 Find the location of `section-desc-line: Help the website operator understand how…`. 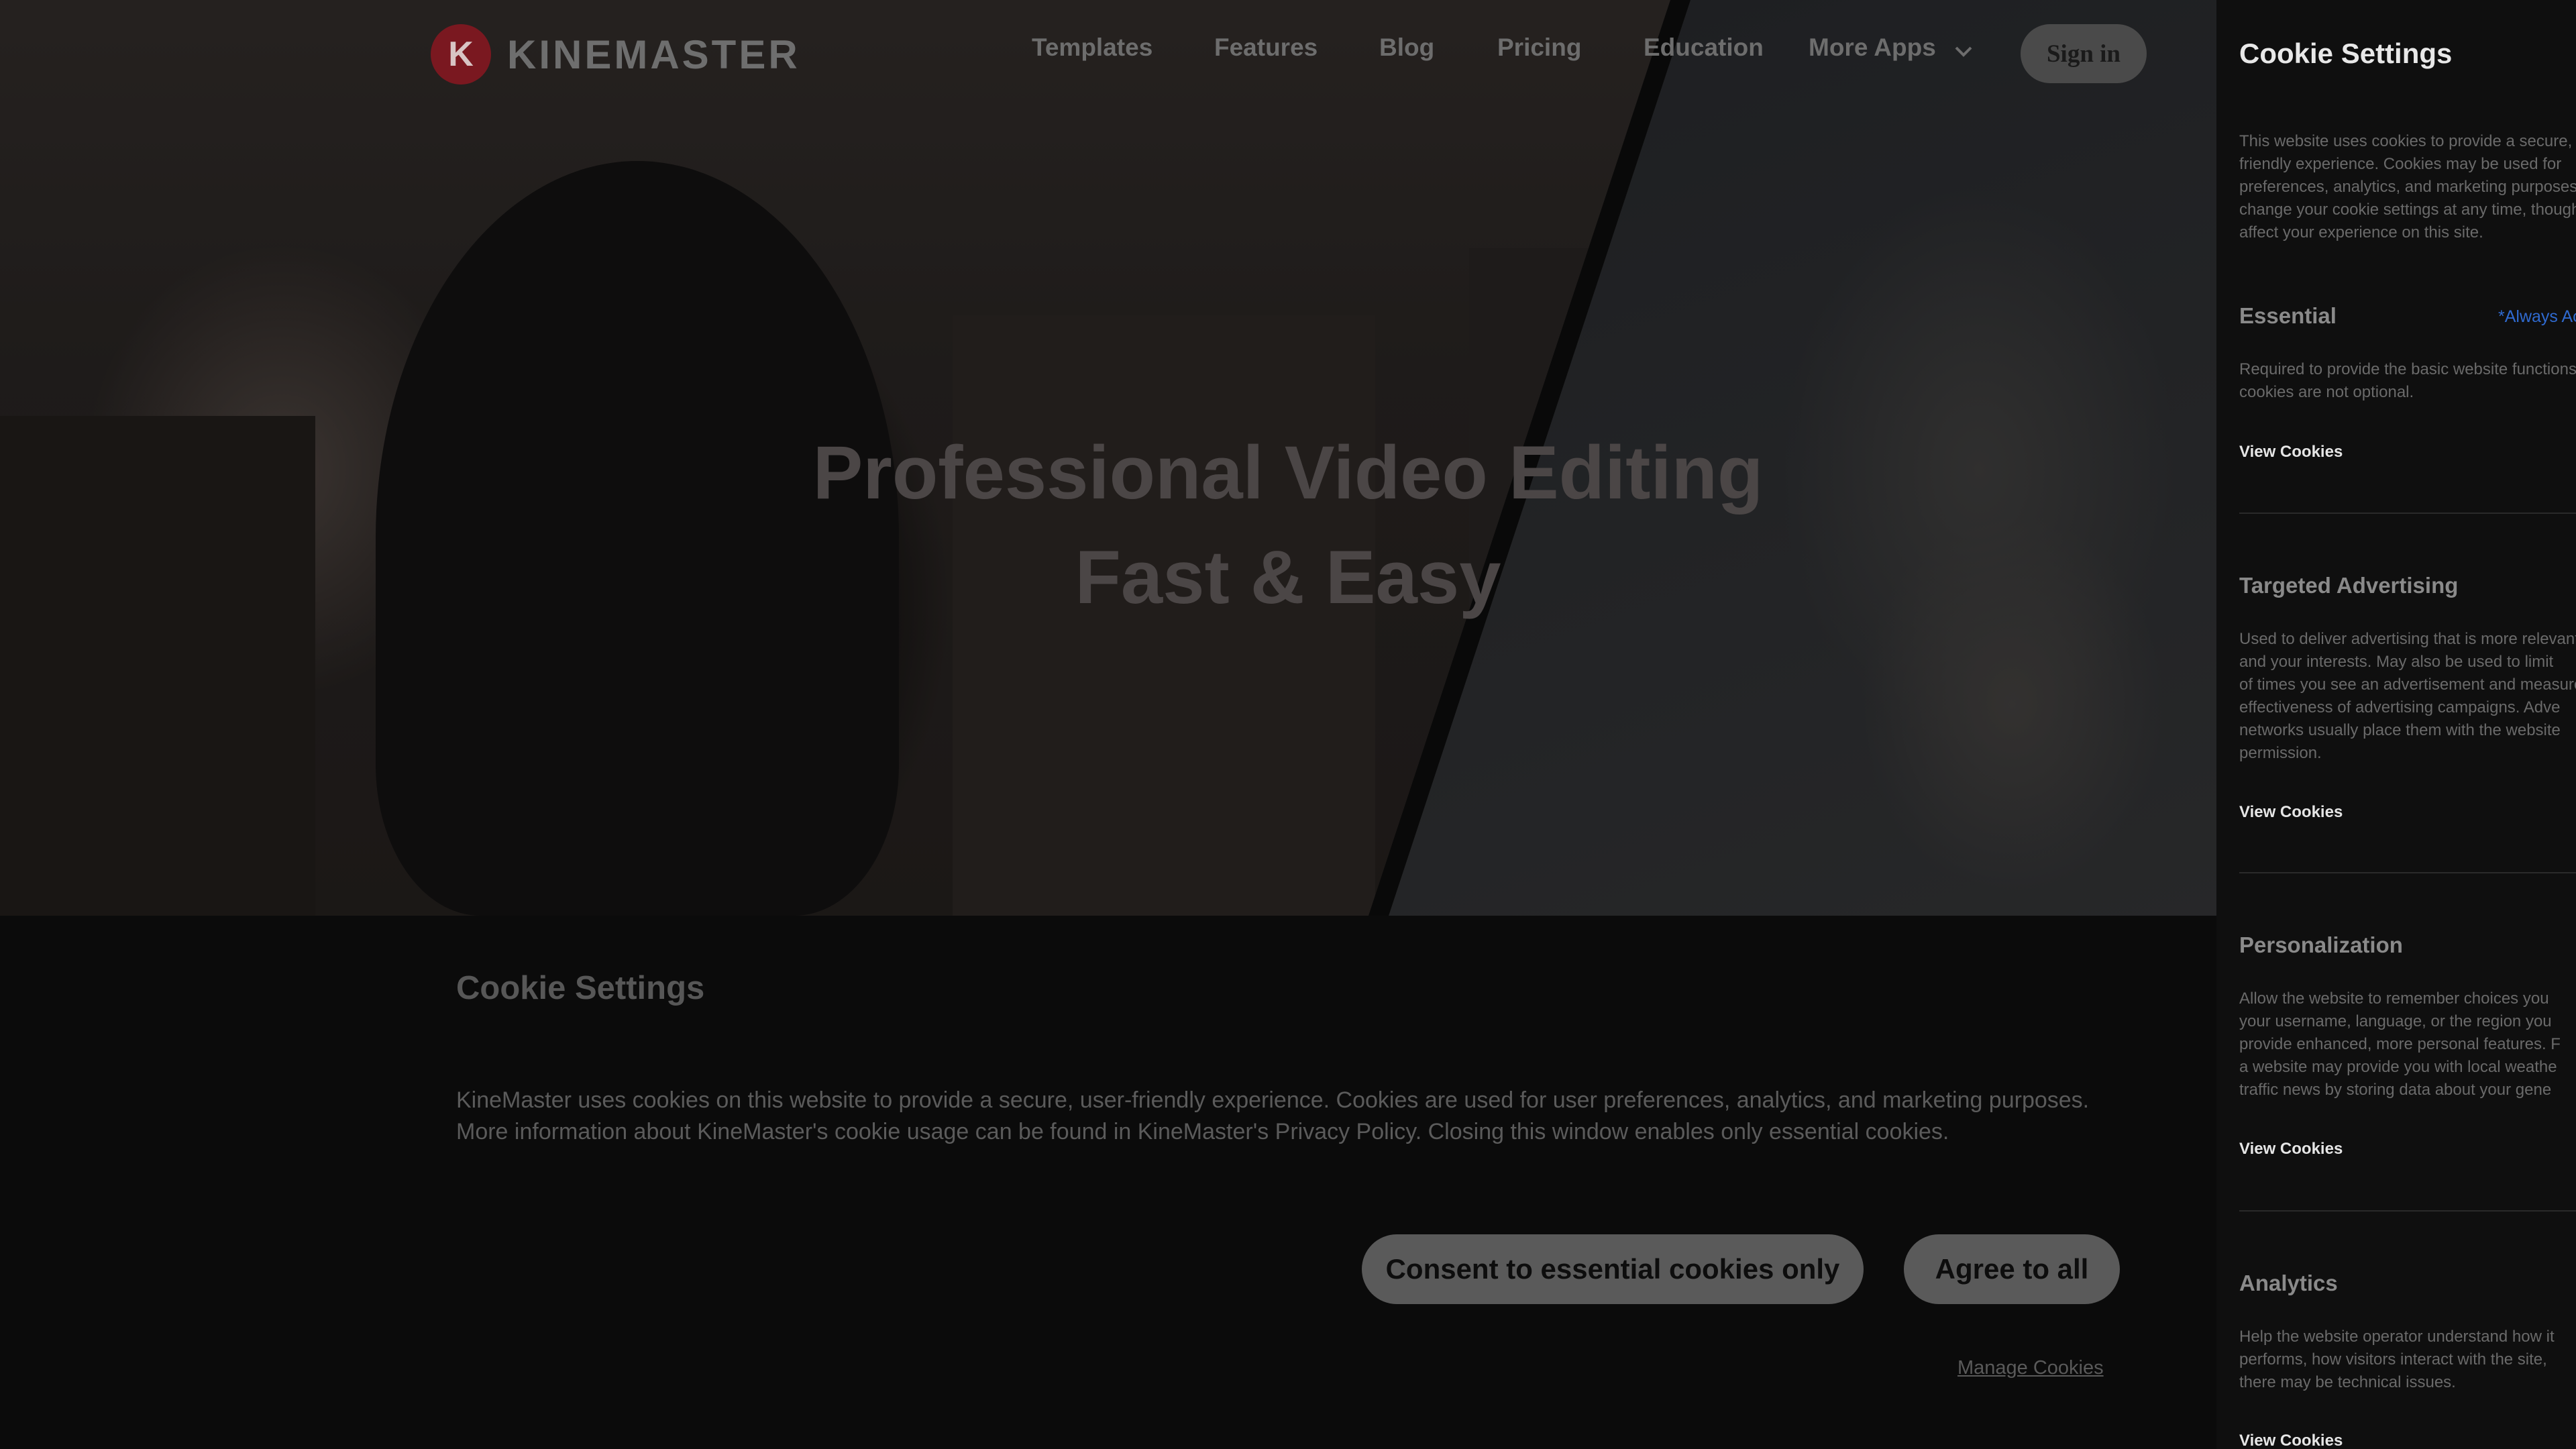

section-desc-line: Help the website operator understand how… is located at coordinates (2397, 1337).